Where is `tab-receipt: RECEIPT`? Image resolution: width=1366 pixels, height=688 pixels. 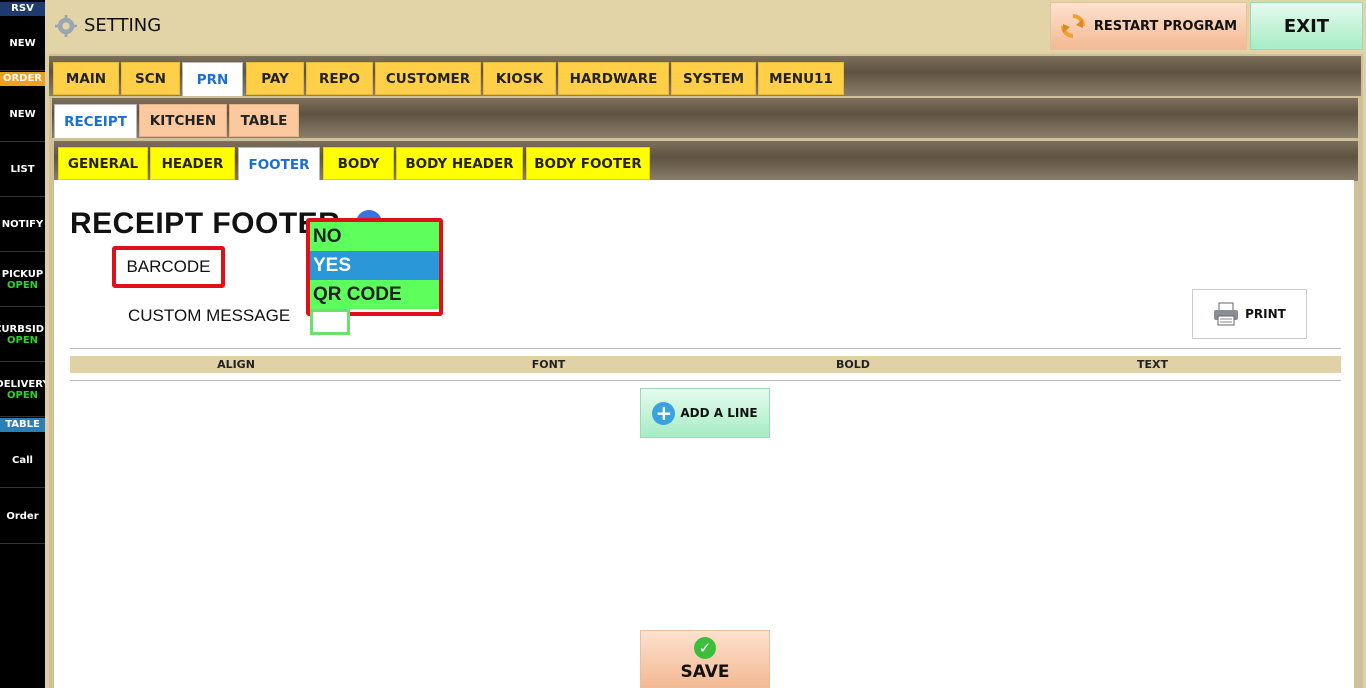 tab-receipt: RECEIPT is located at coordinates (95, 121).